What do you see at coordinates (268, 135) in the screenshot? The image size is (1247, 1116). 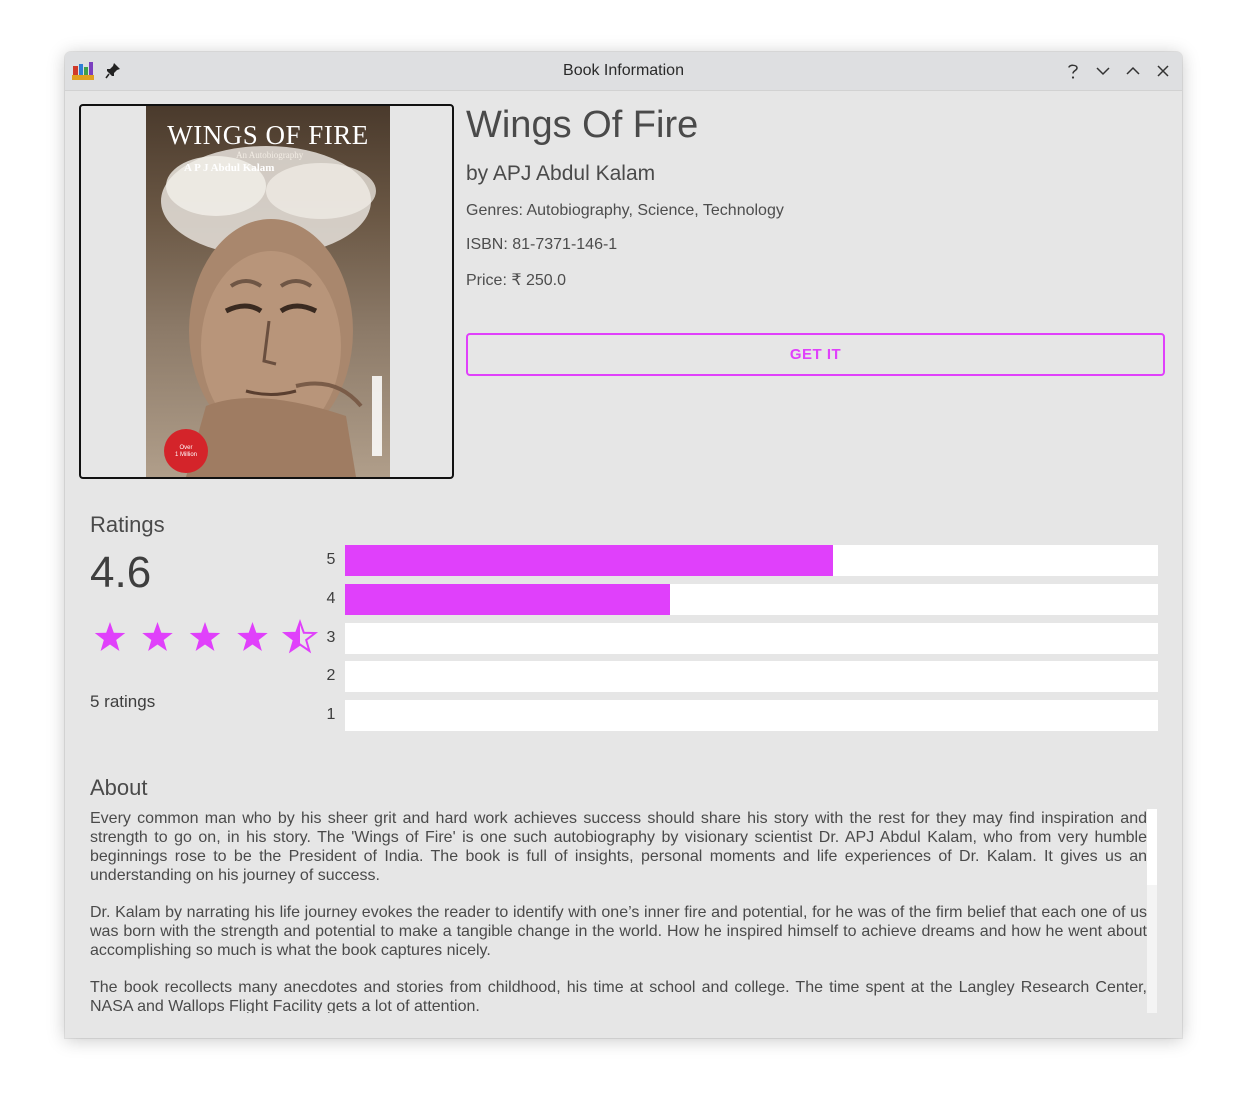 I see `cover-title: WINGS OF FIRE` at bounding box center [268, 135].